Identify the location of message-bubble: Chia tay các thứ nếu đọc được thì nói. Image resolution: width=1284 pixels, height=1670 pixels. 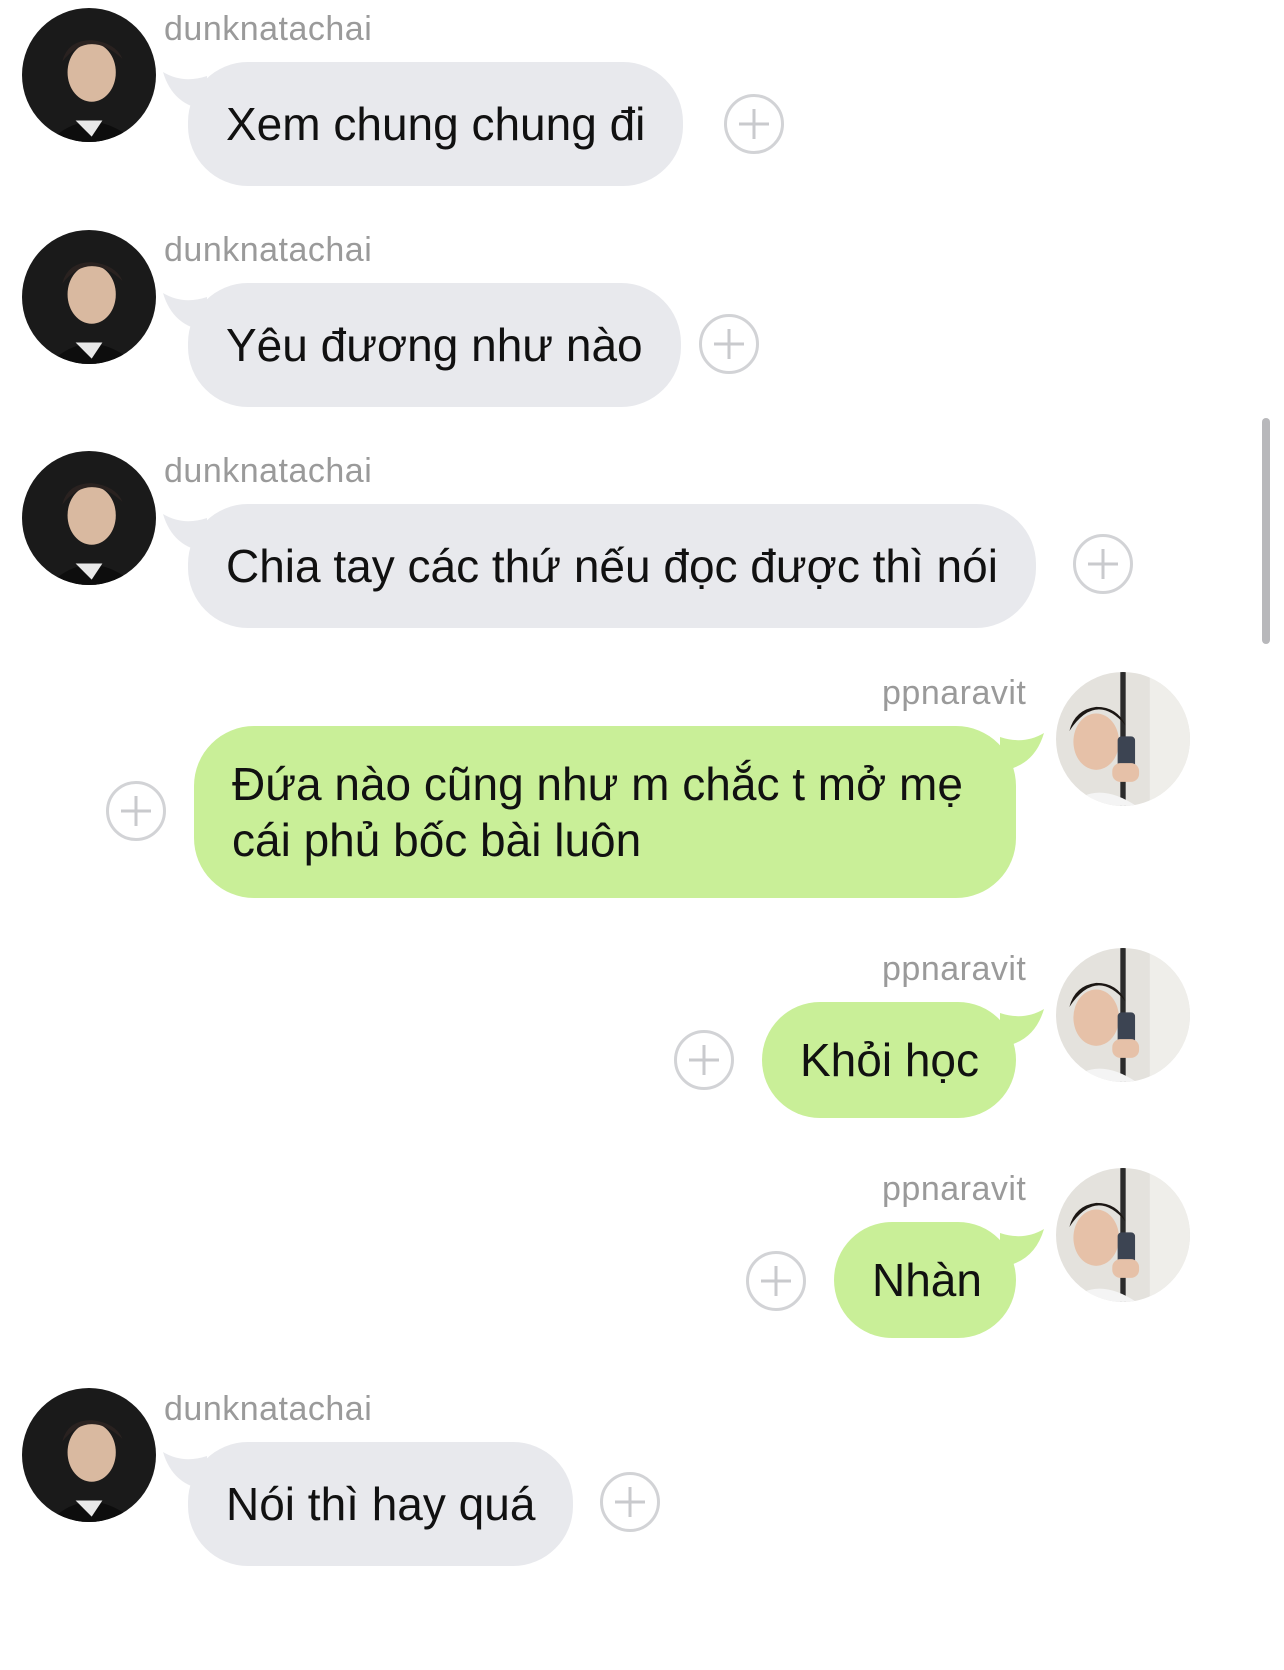
(612, 566).